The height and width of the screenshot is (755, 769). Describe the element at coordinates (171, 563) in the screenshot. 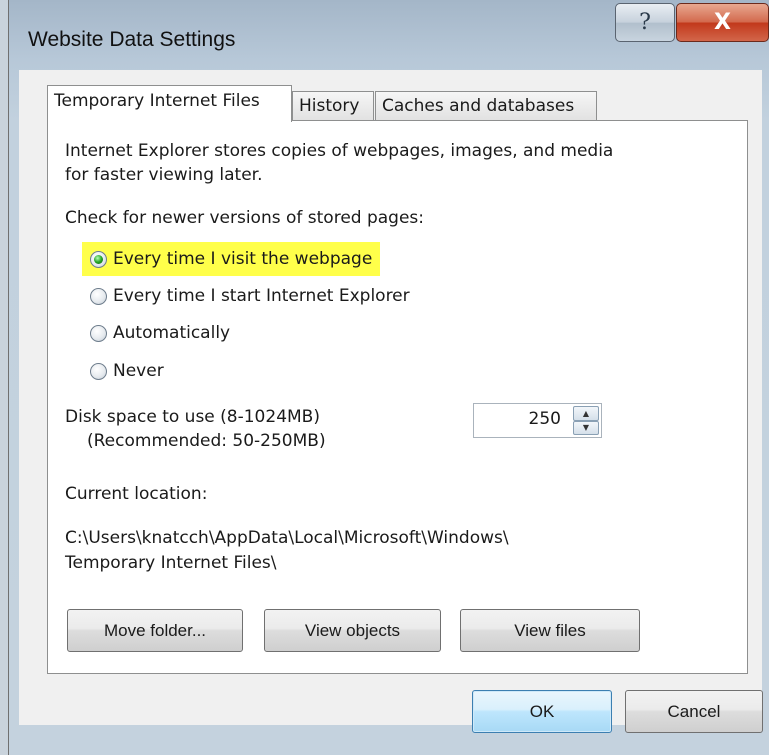

I see `location-path-line-2: Temporary Internet Files\` at that location.